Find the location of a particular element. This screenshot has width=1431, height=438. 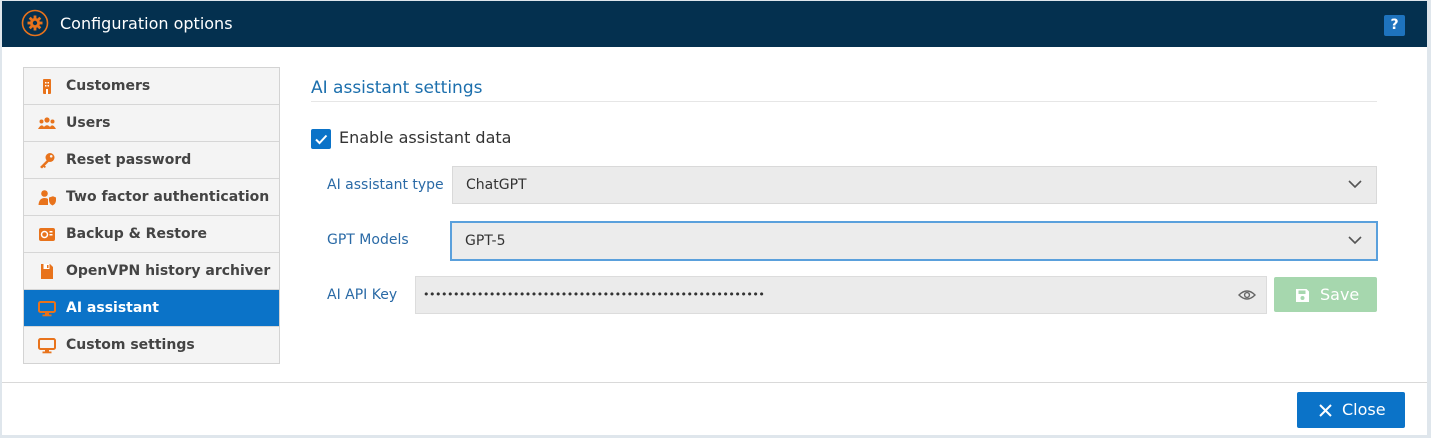

assistant-type-label: AI assistant type is located at coordinates (385, 185).